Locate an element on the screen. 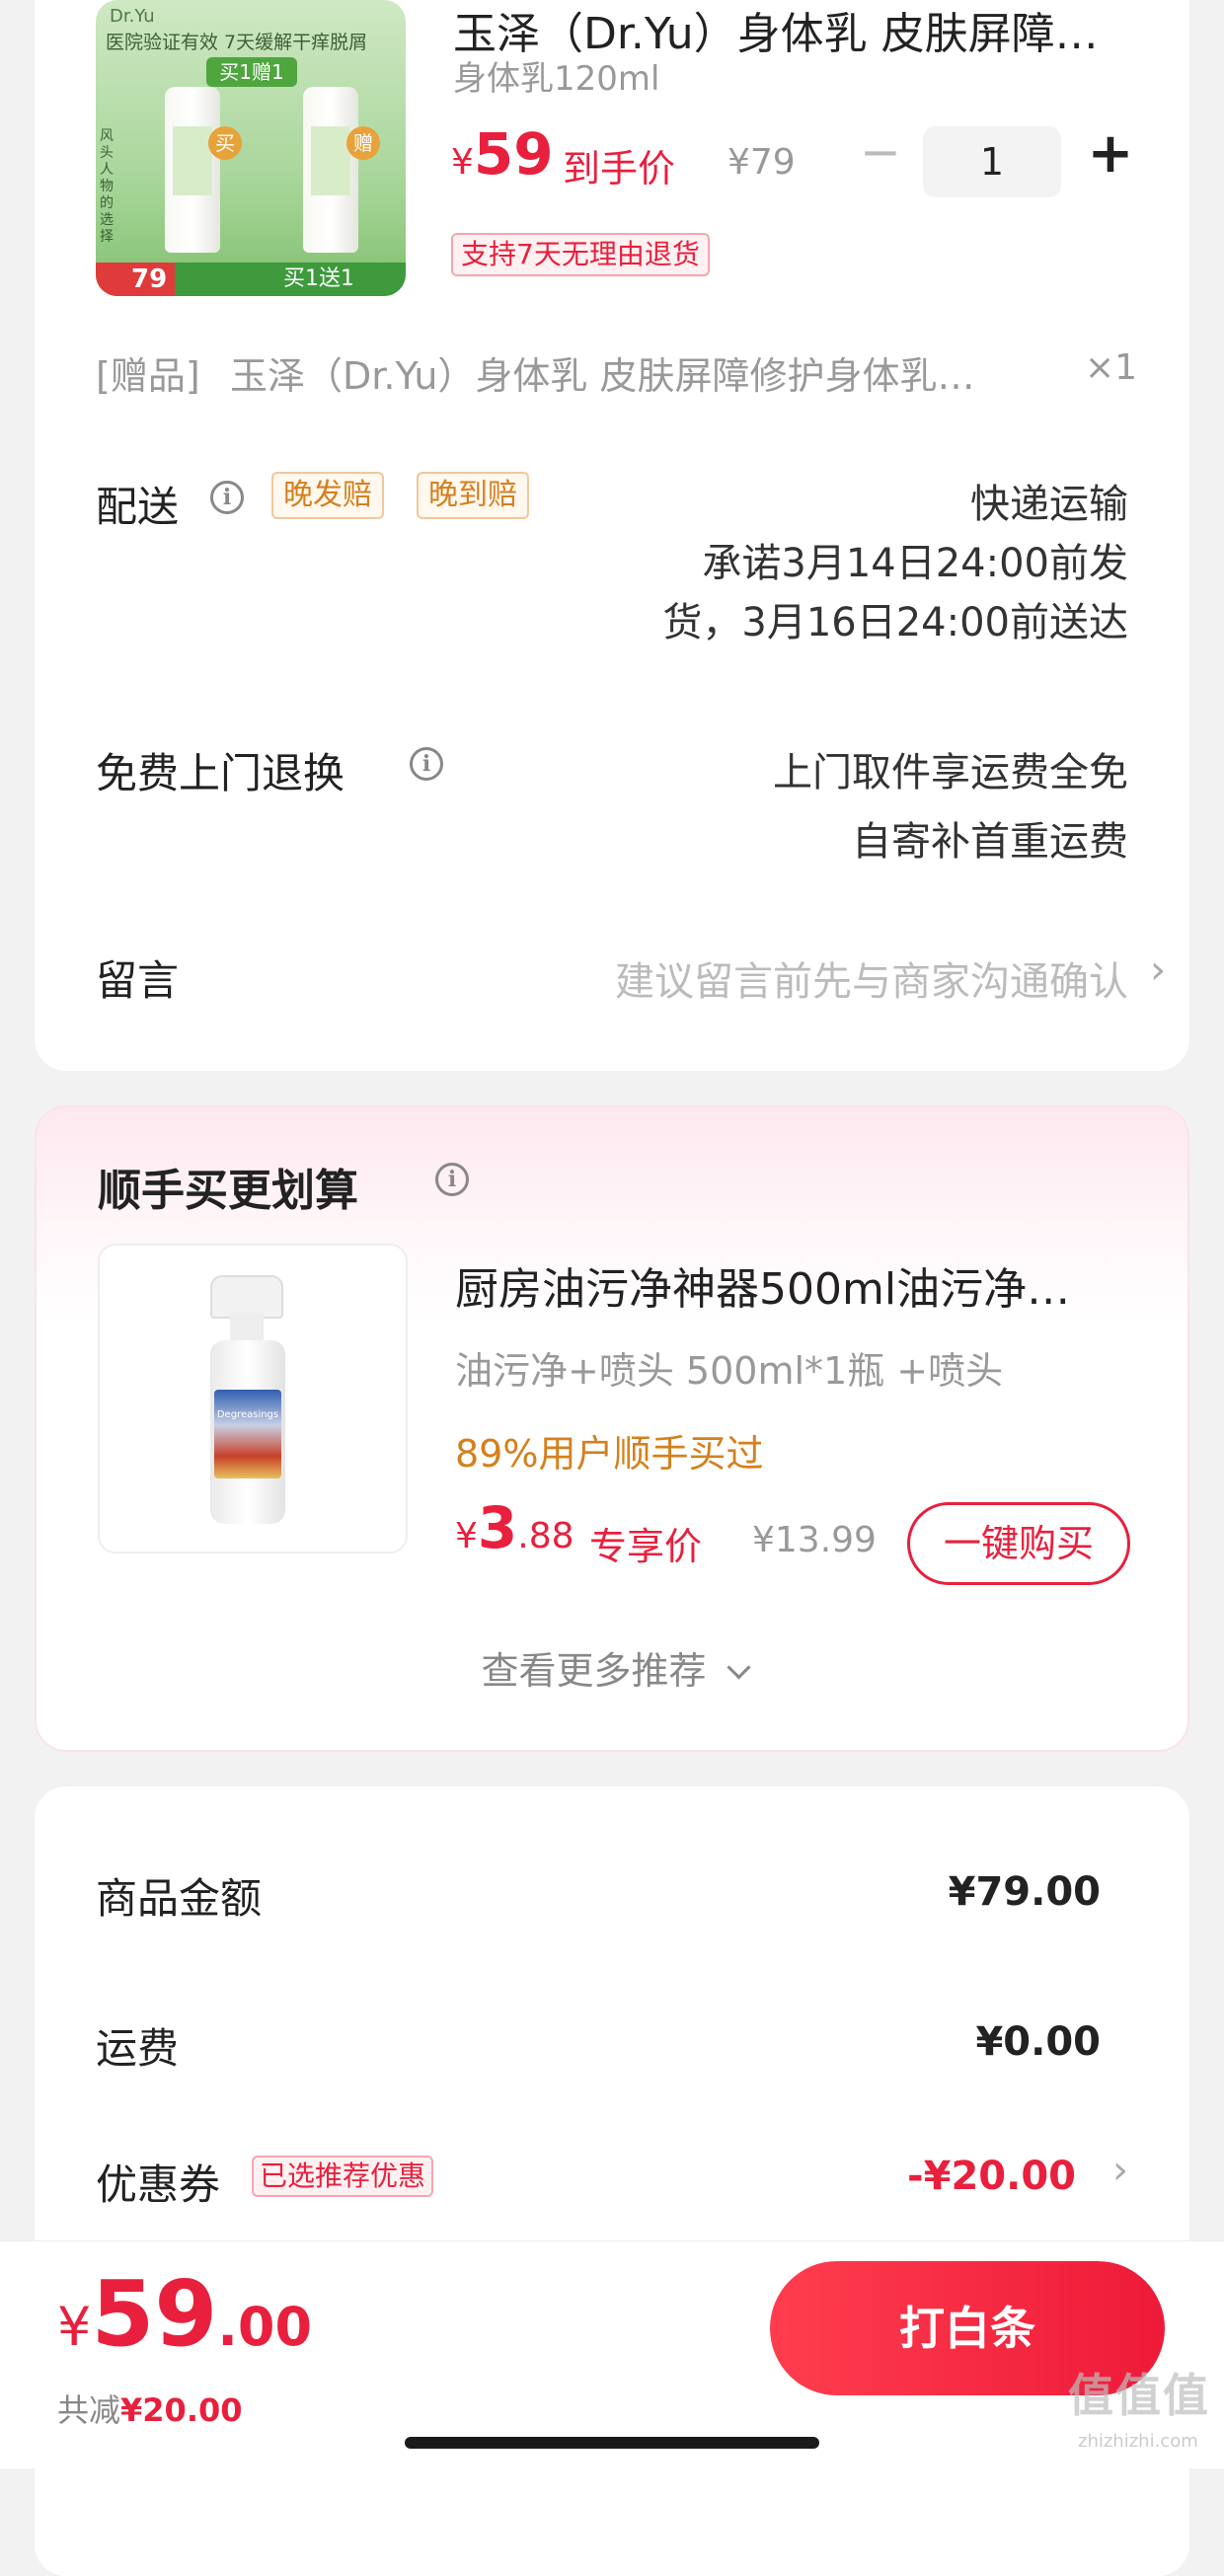 This screenshot has height=2576, width=1224. delivery-method: 快递运输 is located at coordinates (1049, 504).